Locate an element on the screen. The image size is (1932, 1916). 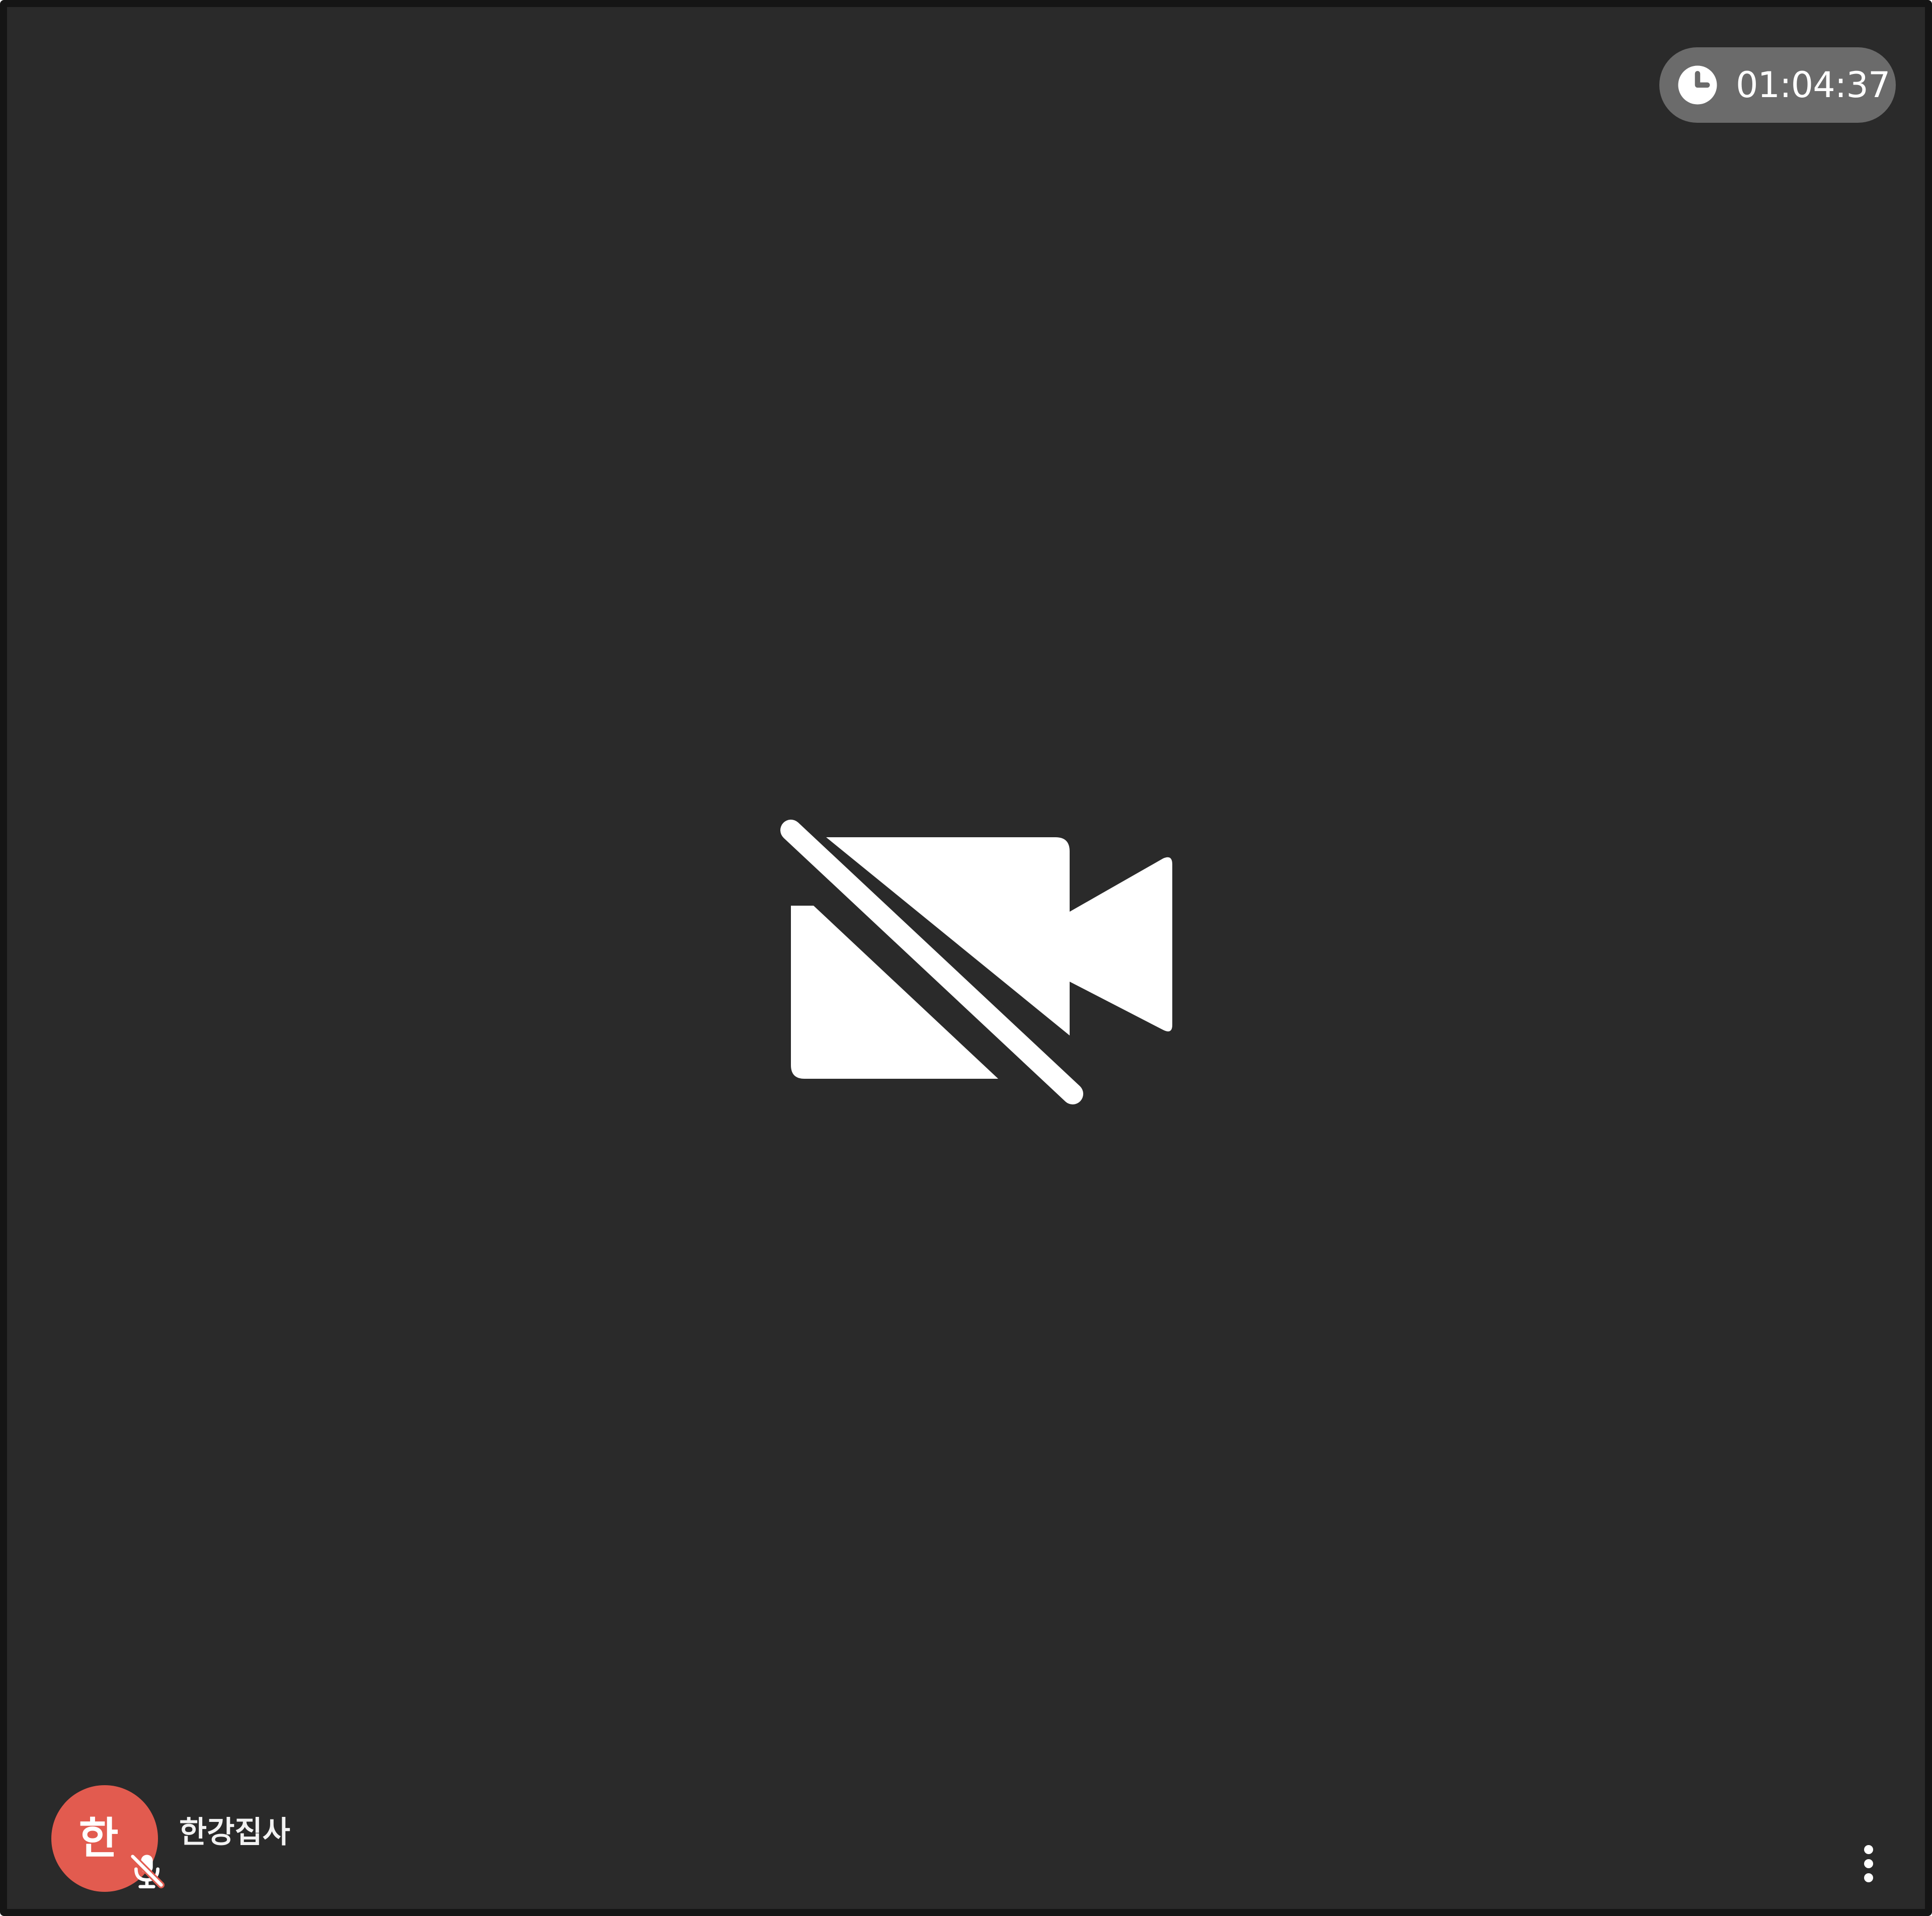
mic-off-icon is located at coordinates (147, 1871).